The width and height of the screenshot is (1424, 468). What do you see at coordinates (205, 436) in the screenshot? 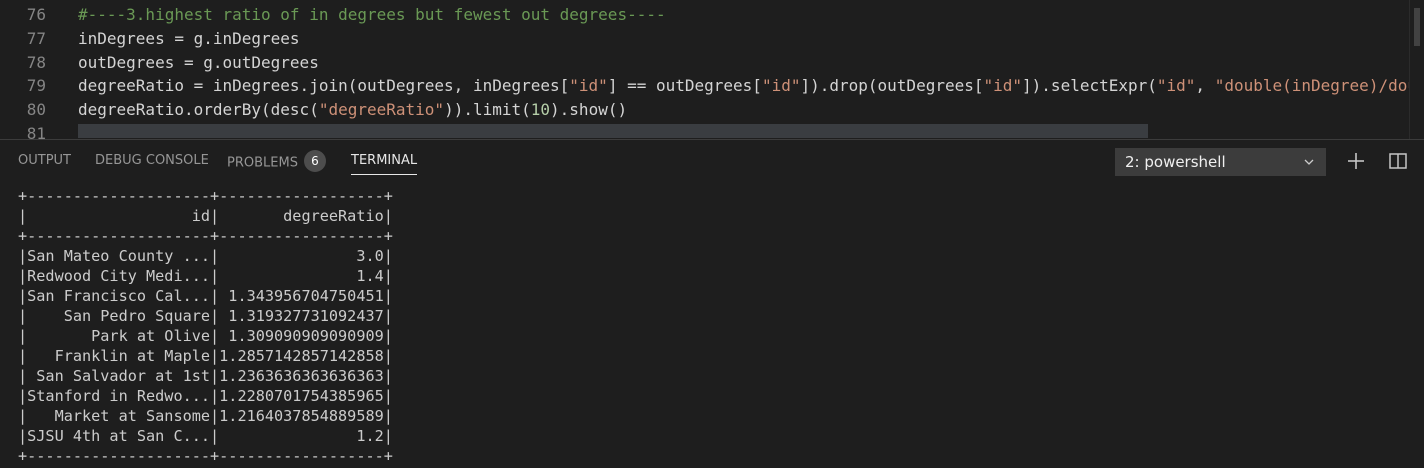
I see `terminal-line: |SJSU 4th at San C...| 1.2|` at bounding box center [205, 436].